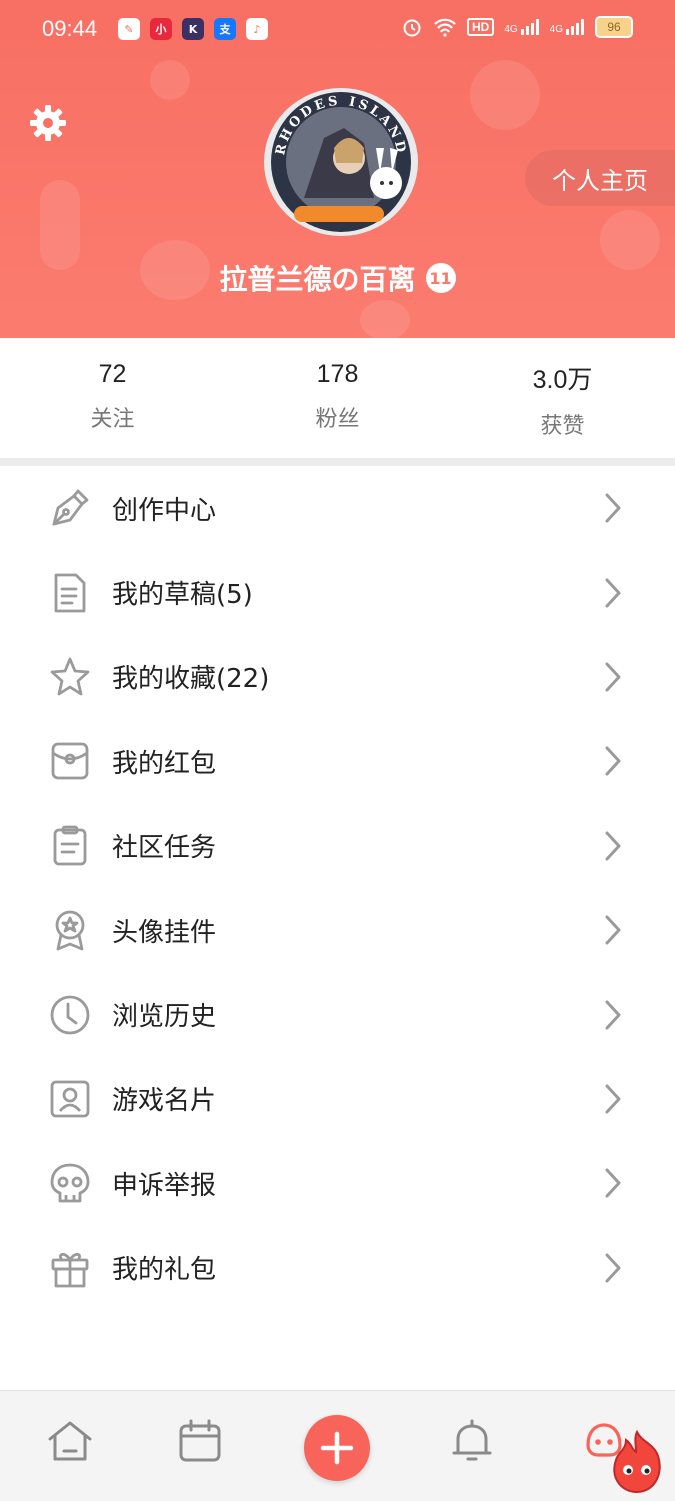 This screenshot has height=1501, width=675. I want to click on medal-icon, so click(70, 930).